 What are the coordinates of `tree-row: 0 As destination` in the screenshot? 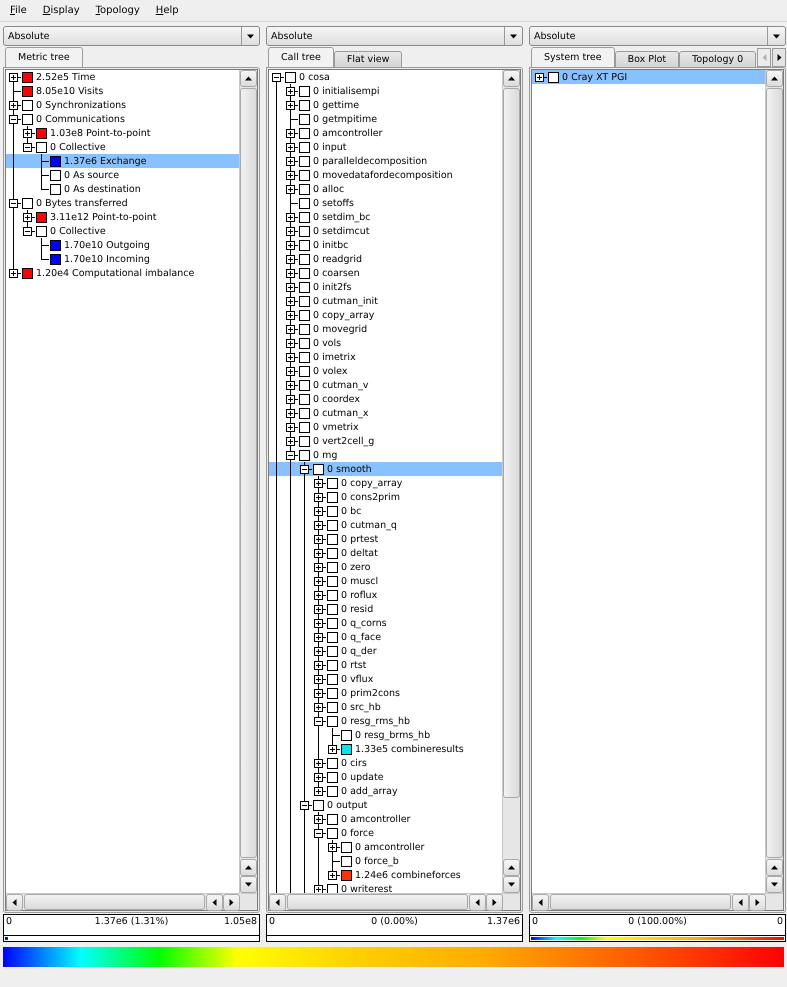 It's located at (122, 189).